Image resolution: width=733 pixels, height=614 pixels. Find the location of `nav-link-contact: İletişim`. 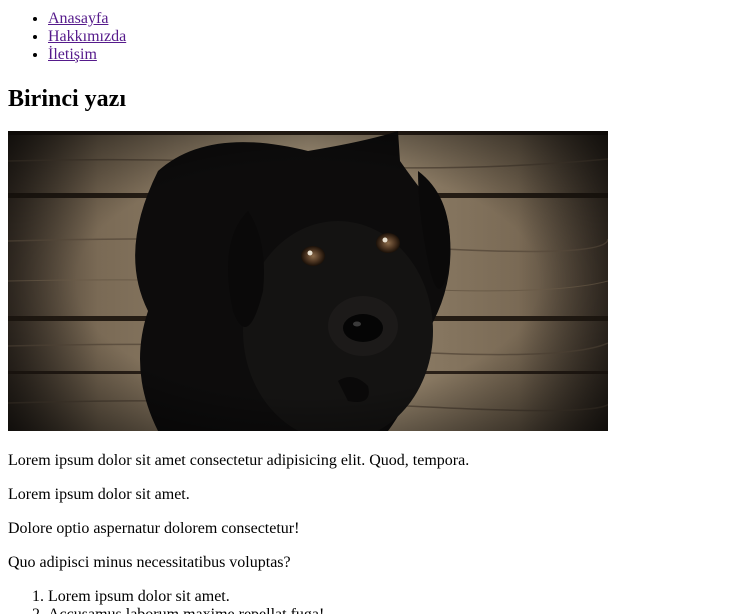

nav-link-contact: İletişim is located at coordinates (72, 54).